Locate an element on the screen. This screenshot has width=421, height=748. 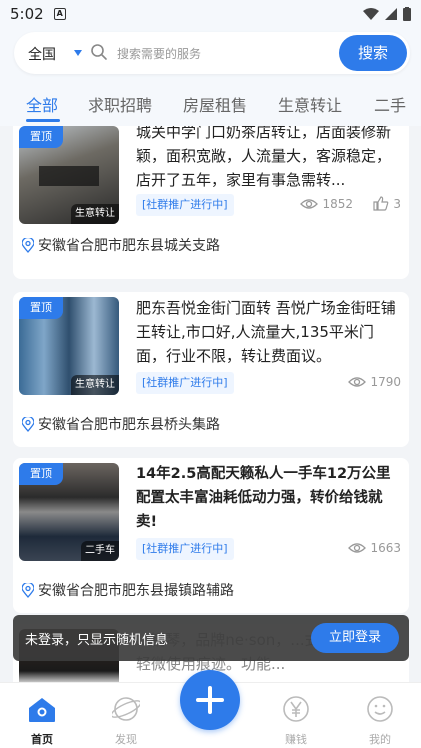
category-tabs: 全部 求职招聘 房屋租售 生意转让 二手 is located at coordinates (210, 102).